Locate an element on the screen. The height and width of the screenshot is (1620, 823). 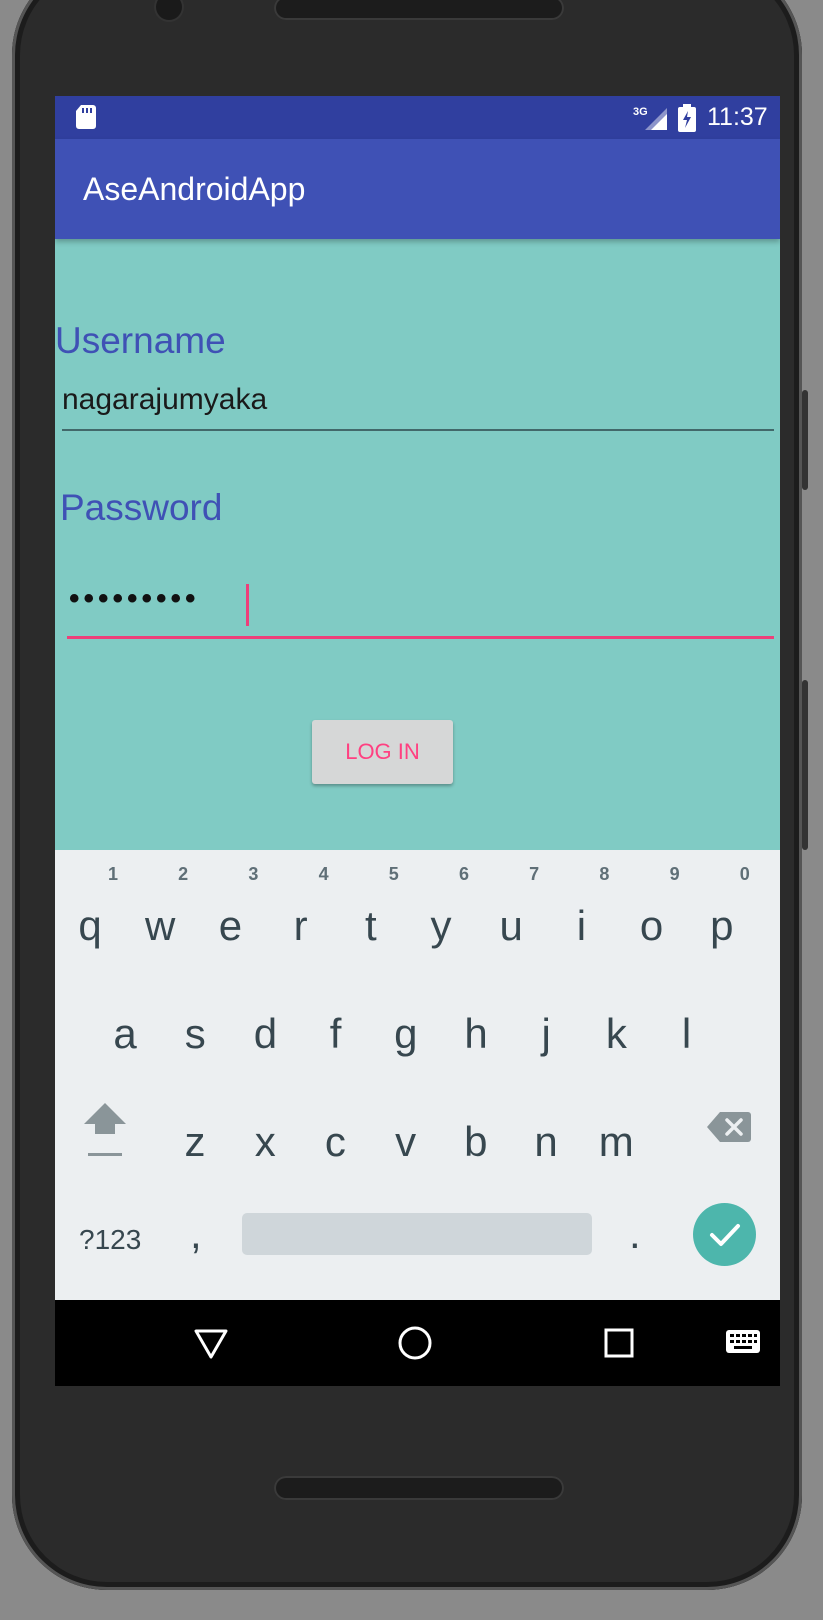
keyboard-icon is located at coordinates (743, 1343).